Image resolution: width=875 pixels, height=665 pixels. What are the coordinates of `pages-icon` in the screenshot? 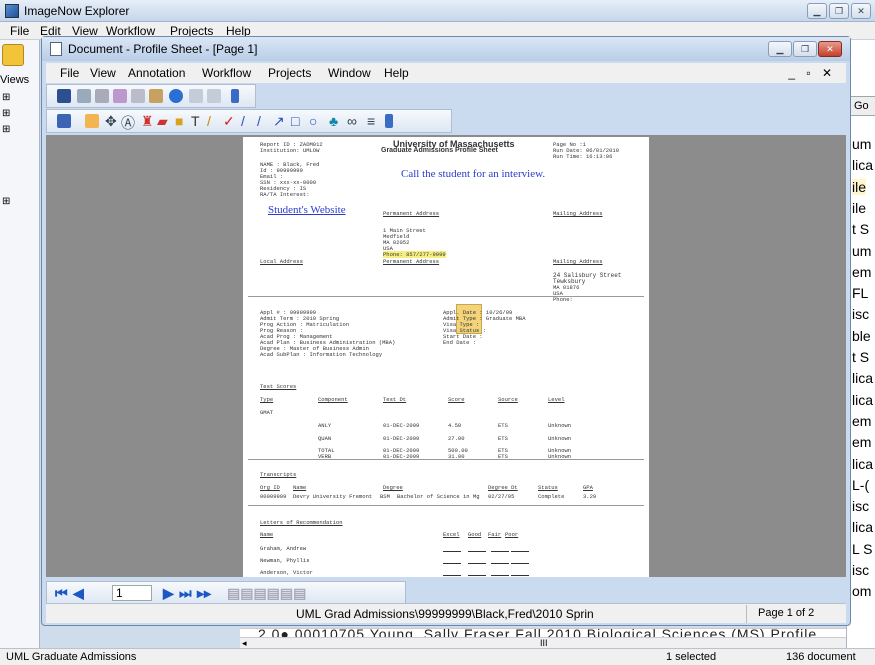 It's located at (214, 96).